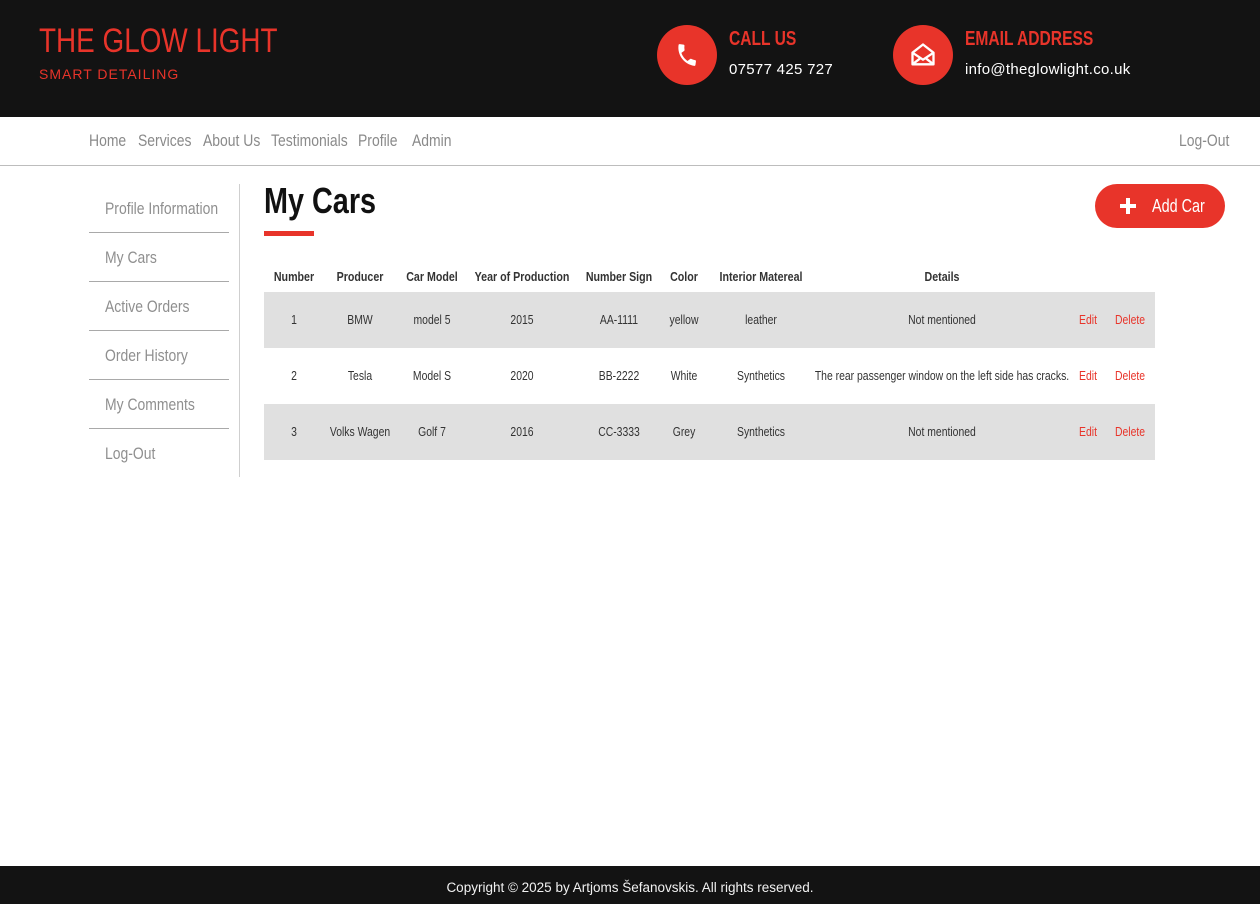  I want to click on cell-producer: Volks Wagen, so click(360, 431).